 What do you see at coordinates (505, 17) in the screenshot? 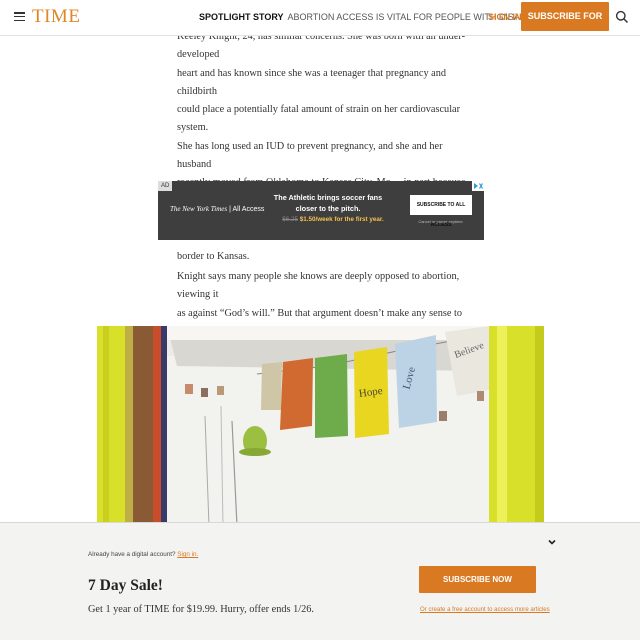
I see `sign-in-link: SIGN IN` at bounding box center [505, 17].